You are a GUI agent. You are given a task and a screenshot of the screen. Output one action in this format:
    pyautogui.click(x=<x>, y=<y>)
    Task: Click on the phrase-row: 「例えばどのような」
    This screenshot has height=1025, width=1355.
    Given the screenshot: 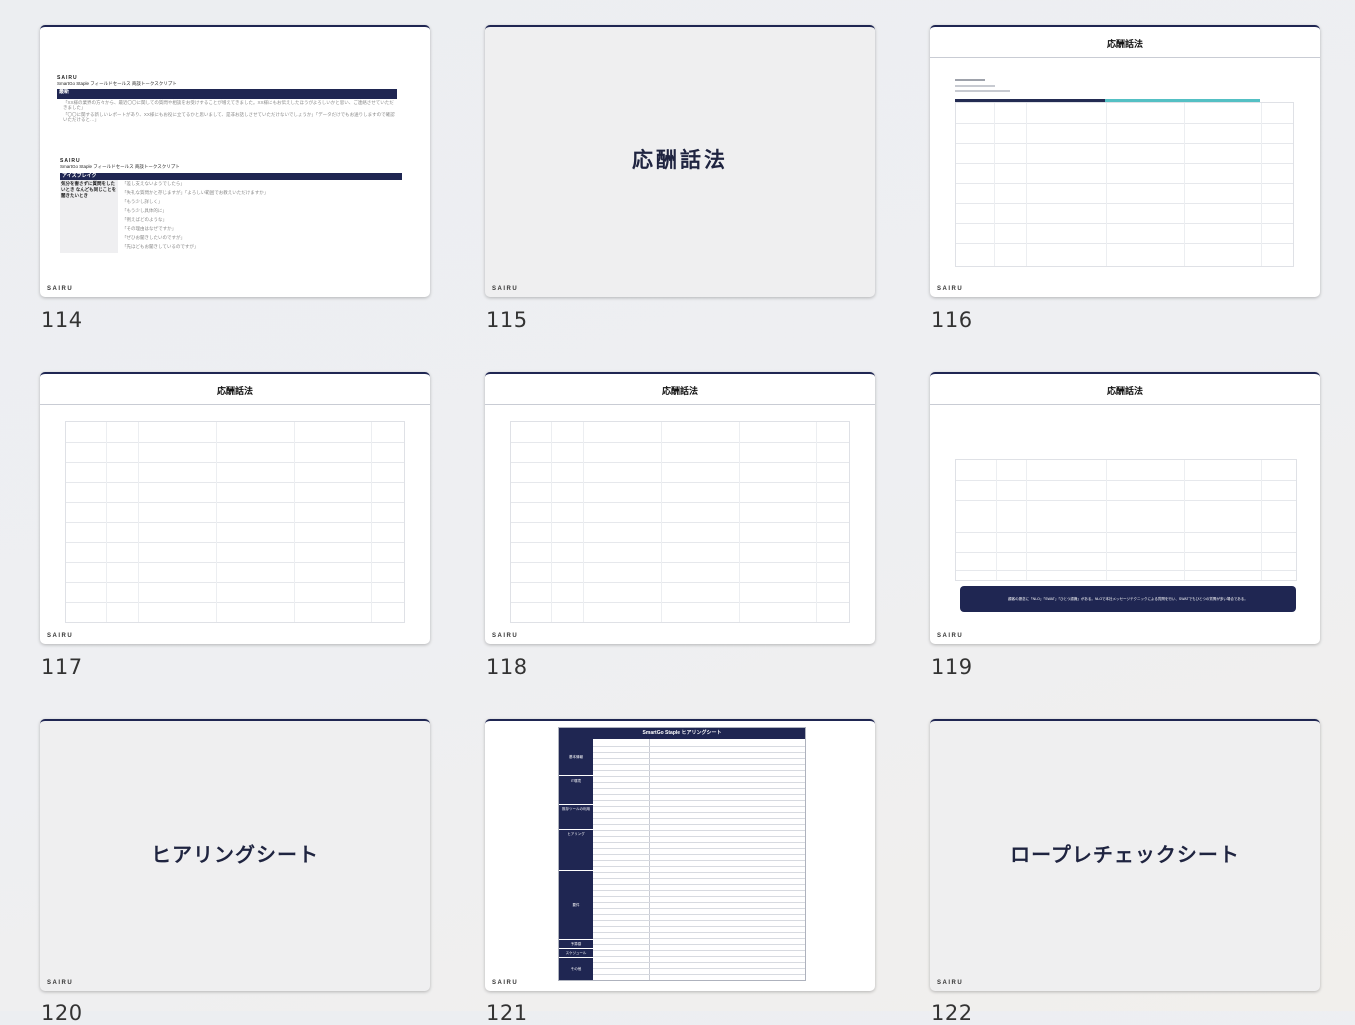 What is the action you would take?
    pyautogui.click(x=144, y=219)
    